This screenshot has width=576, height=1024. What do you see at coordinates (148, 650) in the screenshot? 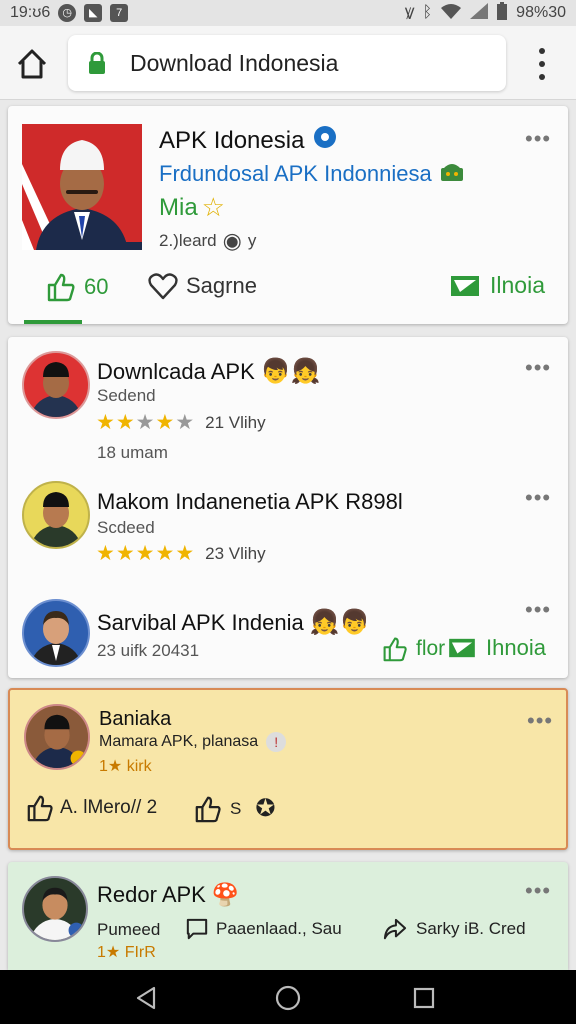
I see `list-item-subtitle: 23 uifk 20431` at bounding box center [148, 650].